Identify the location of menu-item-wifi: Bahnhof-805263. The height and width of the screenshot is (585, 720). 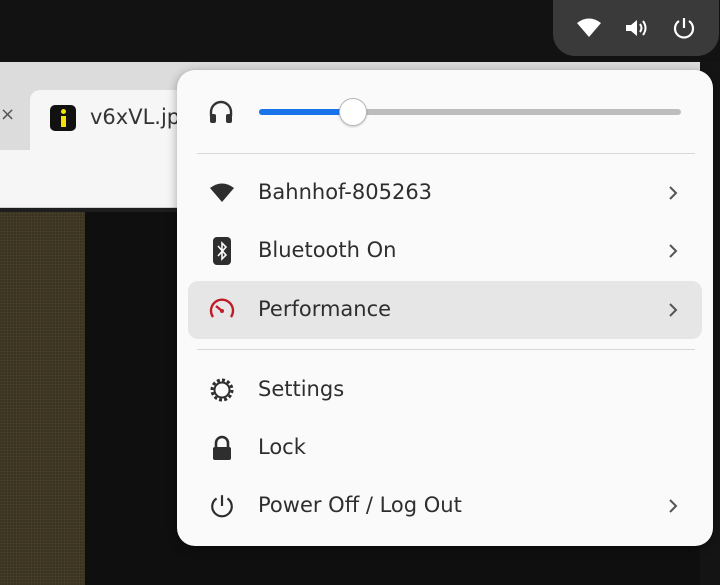
(445, 193).